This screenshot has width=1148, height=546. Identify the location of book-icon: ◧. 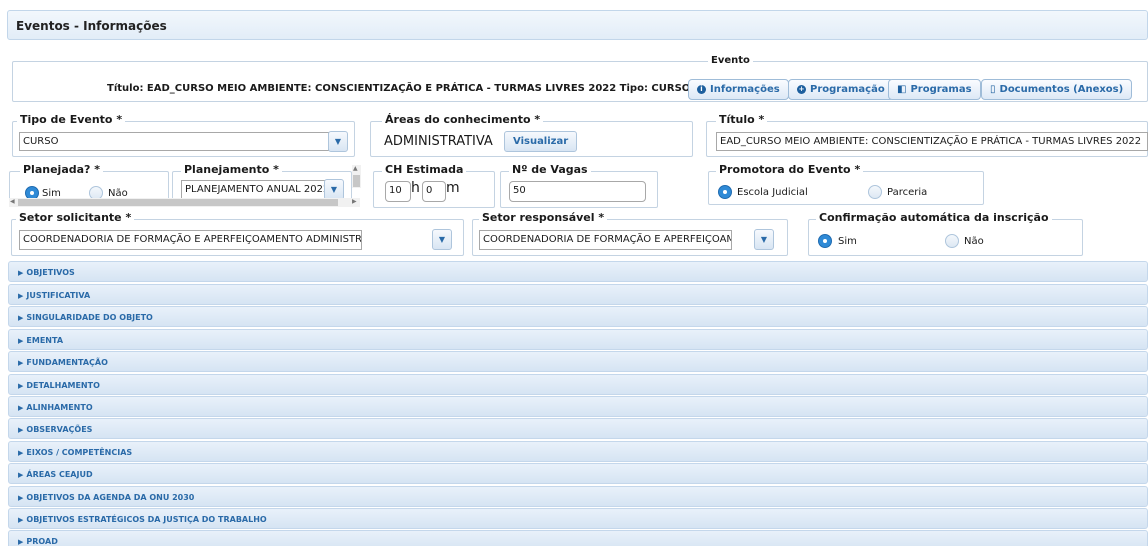
(902, 89).